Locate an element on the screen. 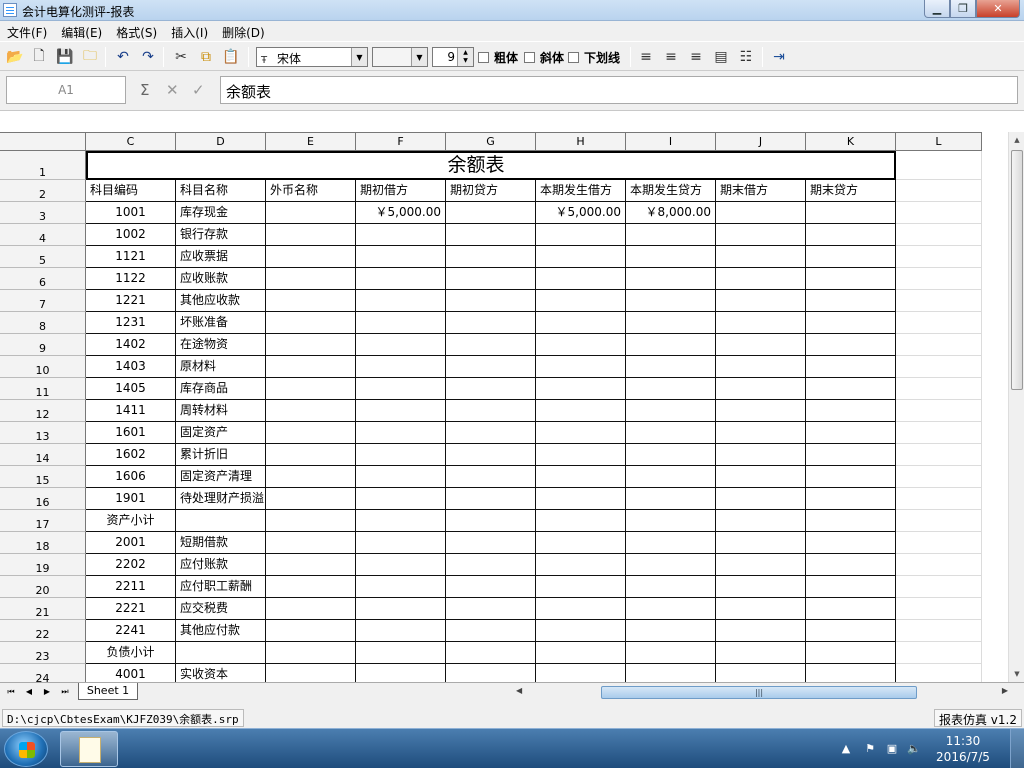 The image size is (1024, 768). row-header: 10 is located at coordinates (43, 367).